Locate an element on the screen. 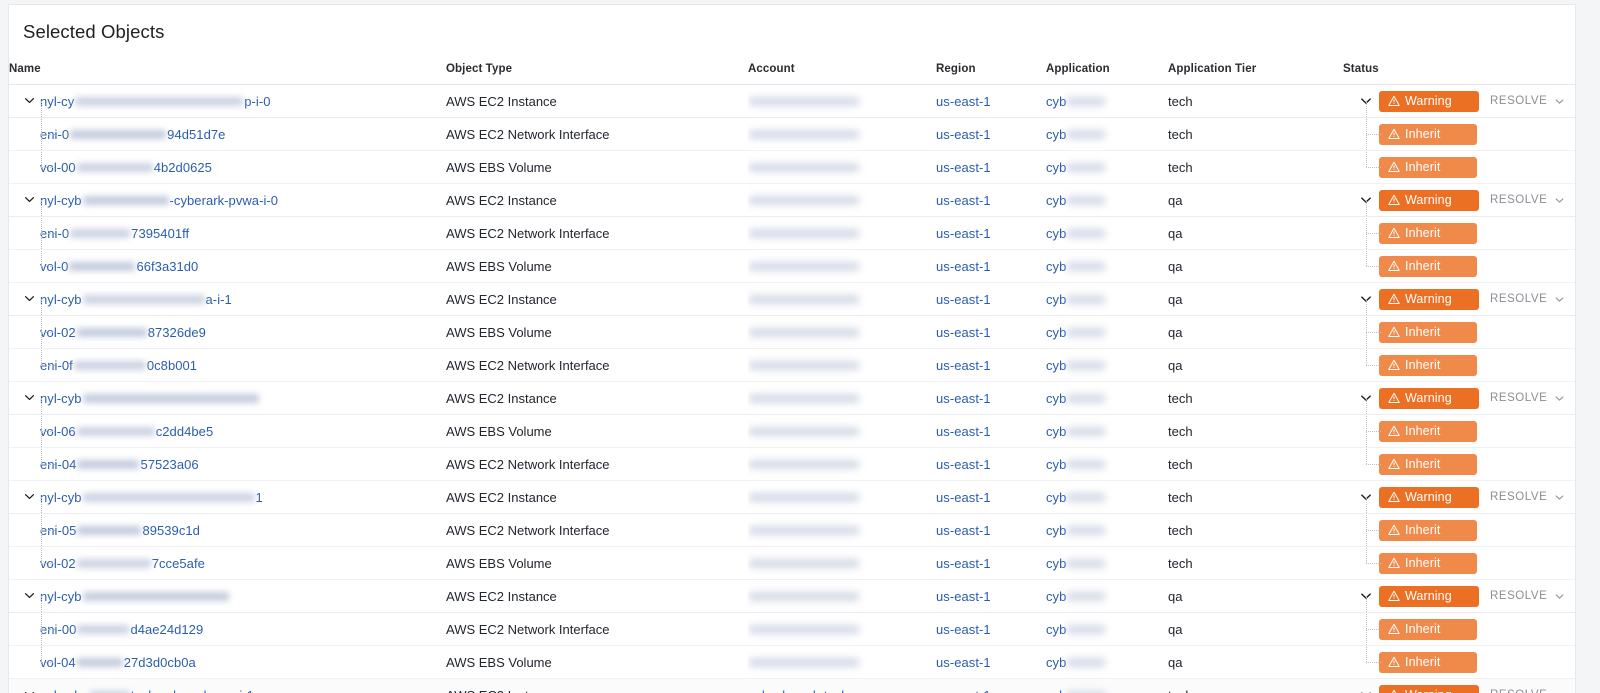 The width and height of the screenshot is (1600, 693). column-header-status: Status is located at coordinates (1459, 74).